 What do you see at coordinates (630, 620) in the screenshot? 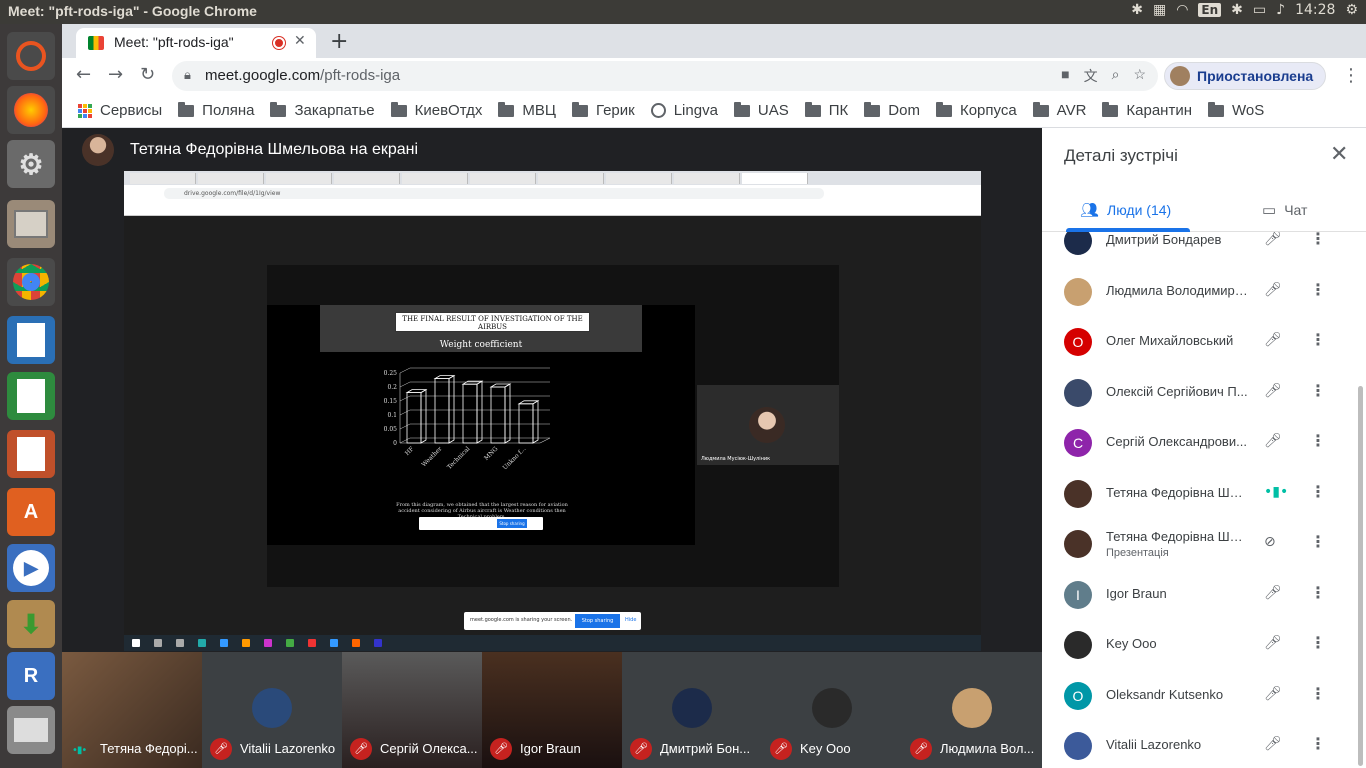
I see `hide-sharing-bar-button: Hide` at bounding box center [630, 620].